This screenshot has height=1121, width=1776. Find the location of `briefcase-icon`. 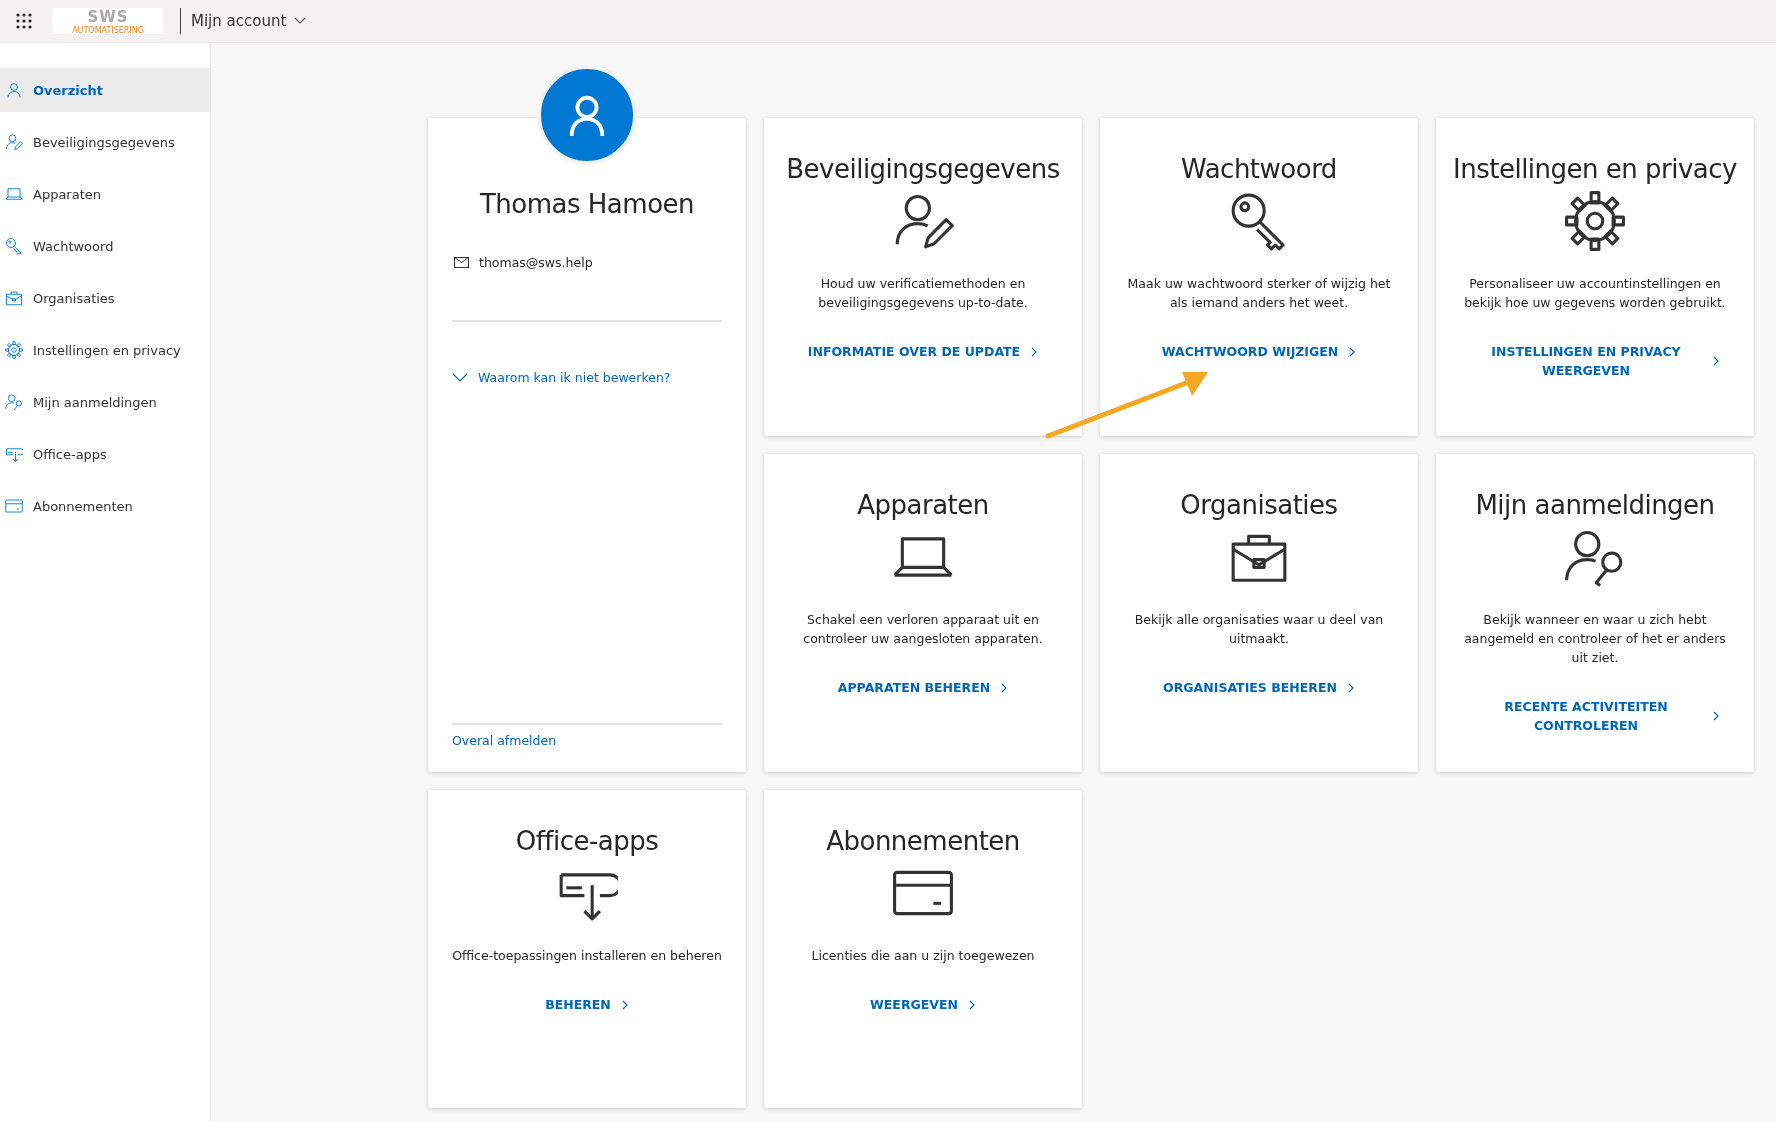

briefcase-icon is located at coordinates (14, 298).